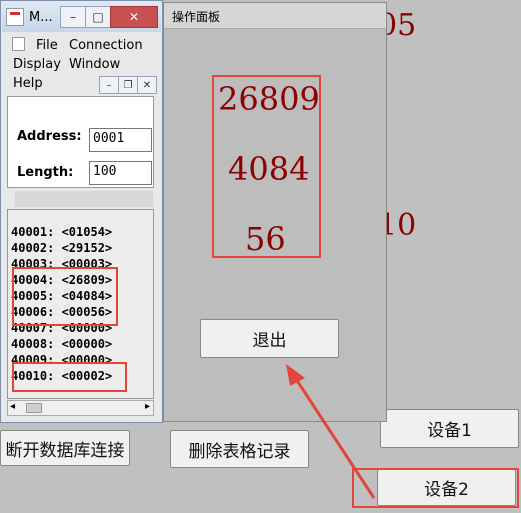  I want to click on register-row: 40008: <00000>, so click(62, 344).